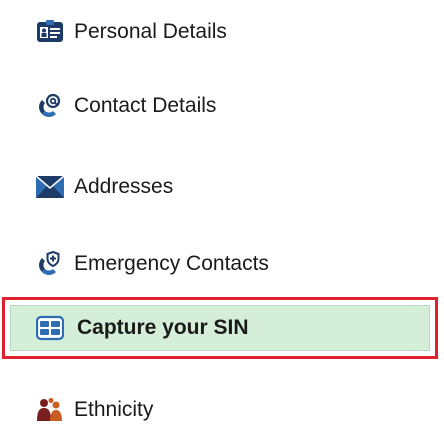 The image size is (444, 448). I want to click on menu-item-capture-your-sin: Capture your SIN, so click(220, 328).